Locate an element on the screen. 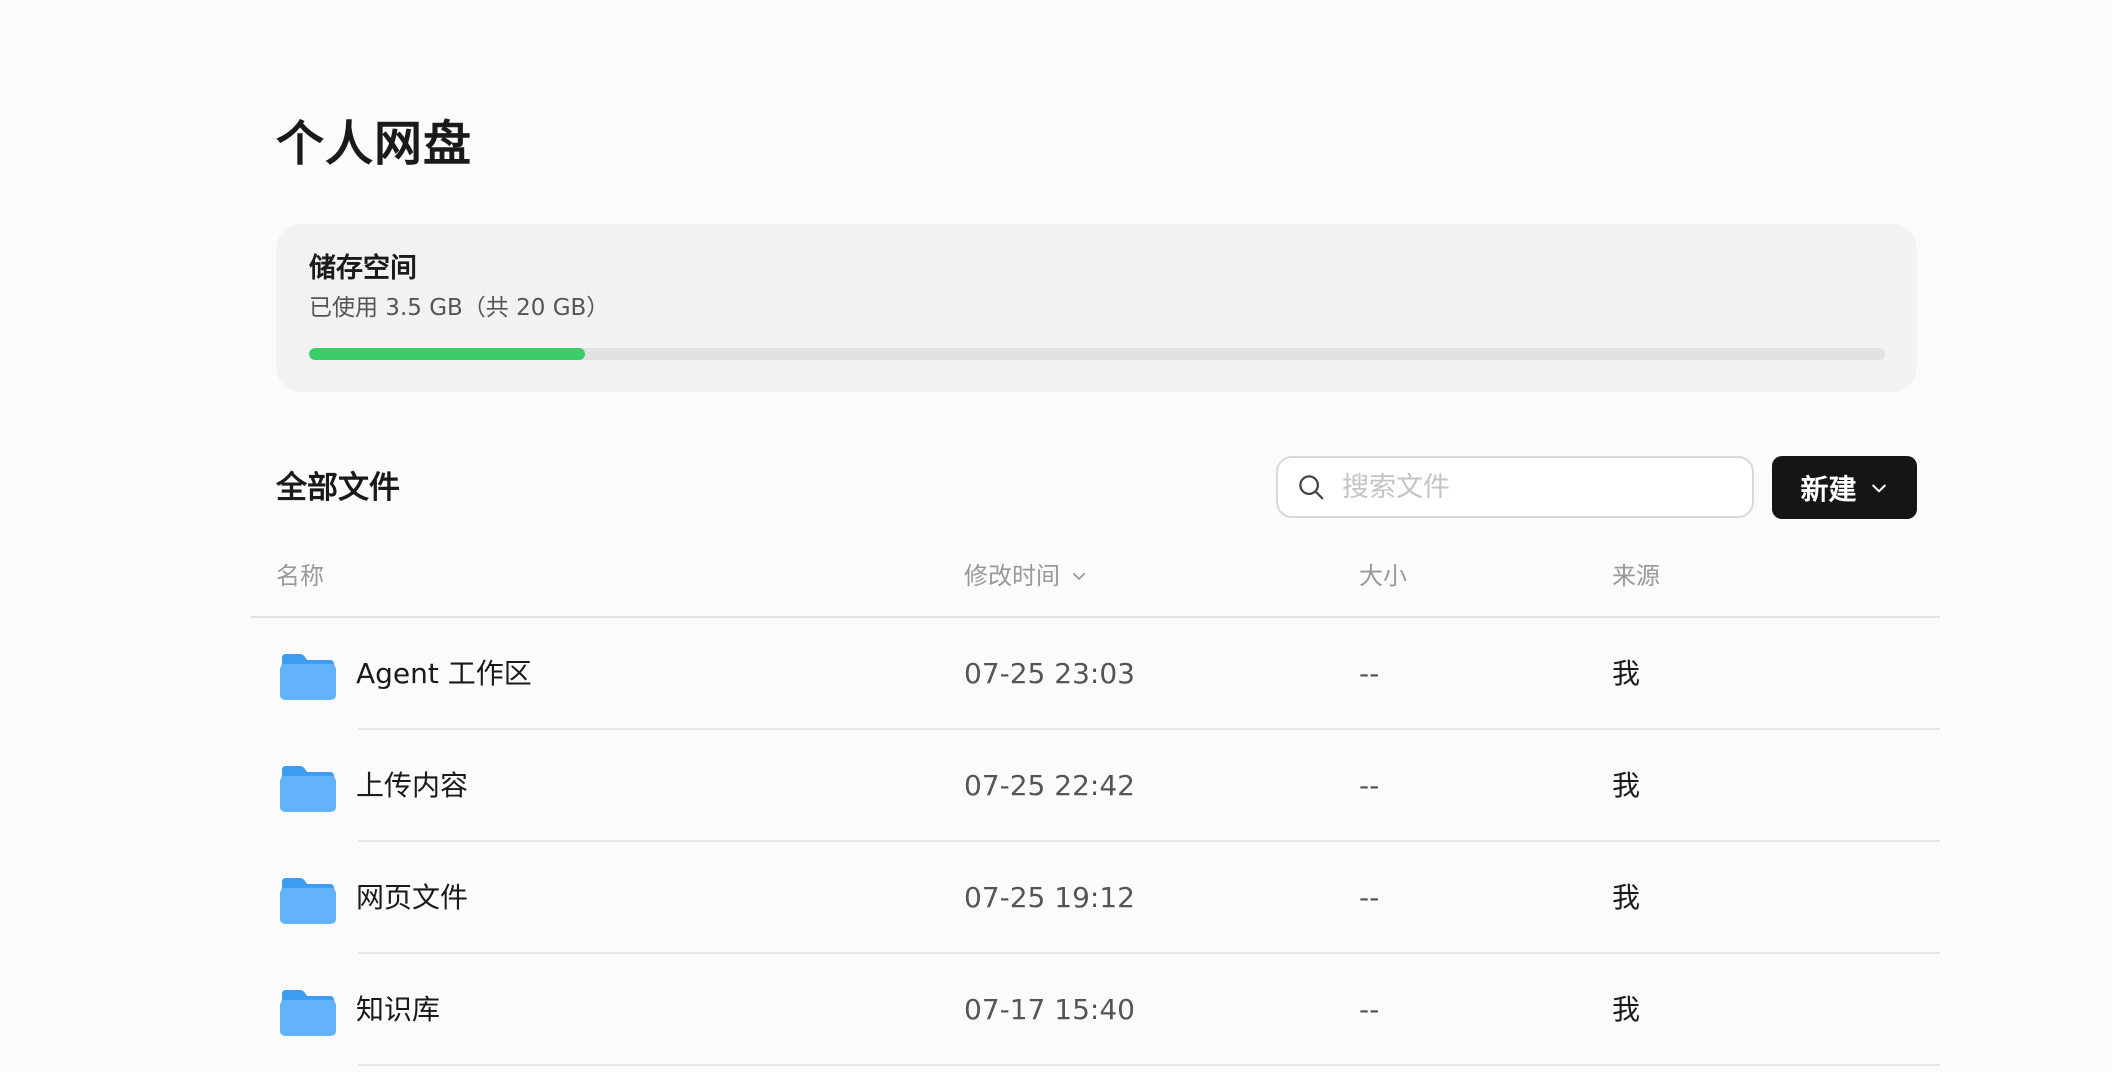 This screenshot has height=1072, width=2112. column-header-size-label: 大小 is located at coordinates (1383, 576).